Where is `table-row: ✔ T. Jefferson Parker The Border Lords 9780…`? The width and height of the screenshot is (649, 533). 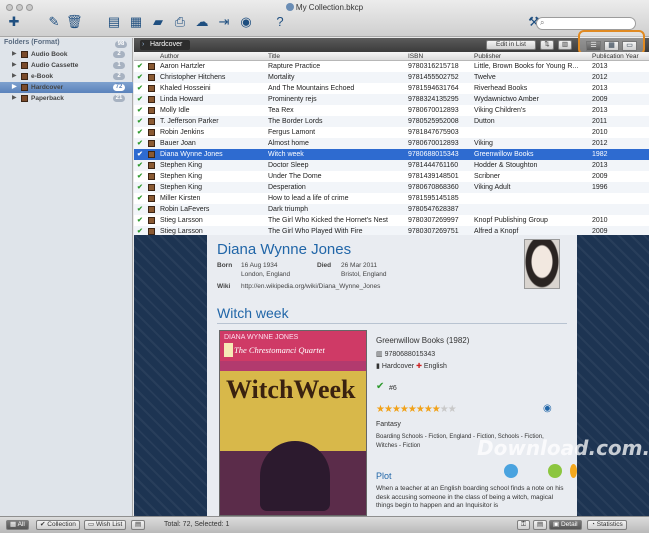
table-row: ✔ T. Jefferson Parker The Border Lords 9780… is located at coordinates (391, 121).